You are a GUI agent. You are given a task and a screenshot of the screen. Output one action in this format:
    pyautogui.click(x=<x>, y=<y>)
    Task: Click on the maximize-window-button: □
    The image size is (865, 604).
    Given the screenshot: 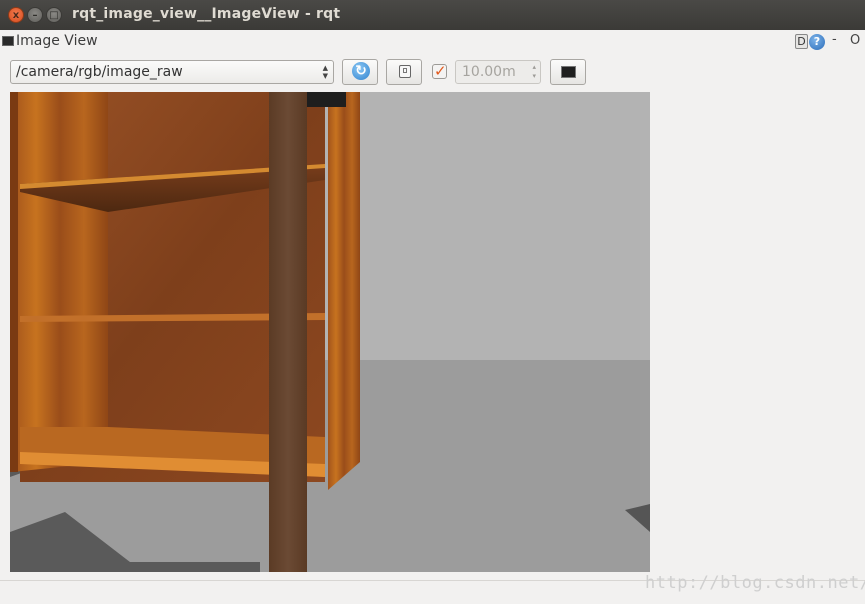 What is the action you would take?
    pyautogui.click(x=54, y=15)
    